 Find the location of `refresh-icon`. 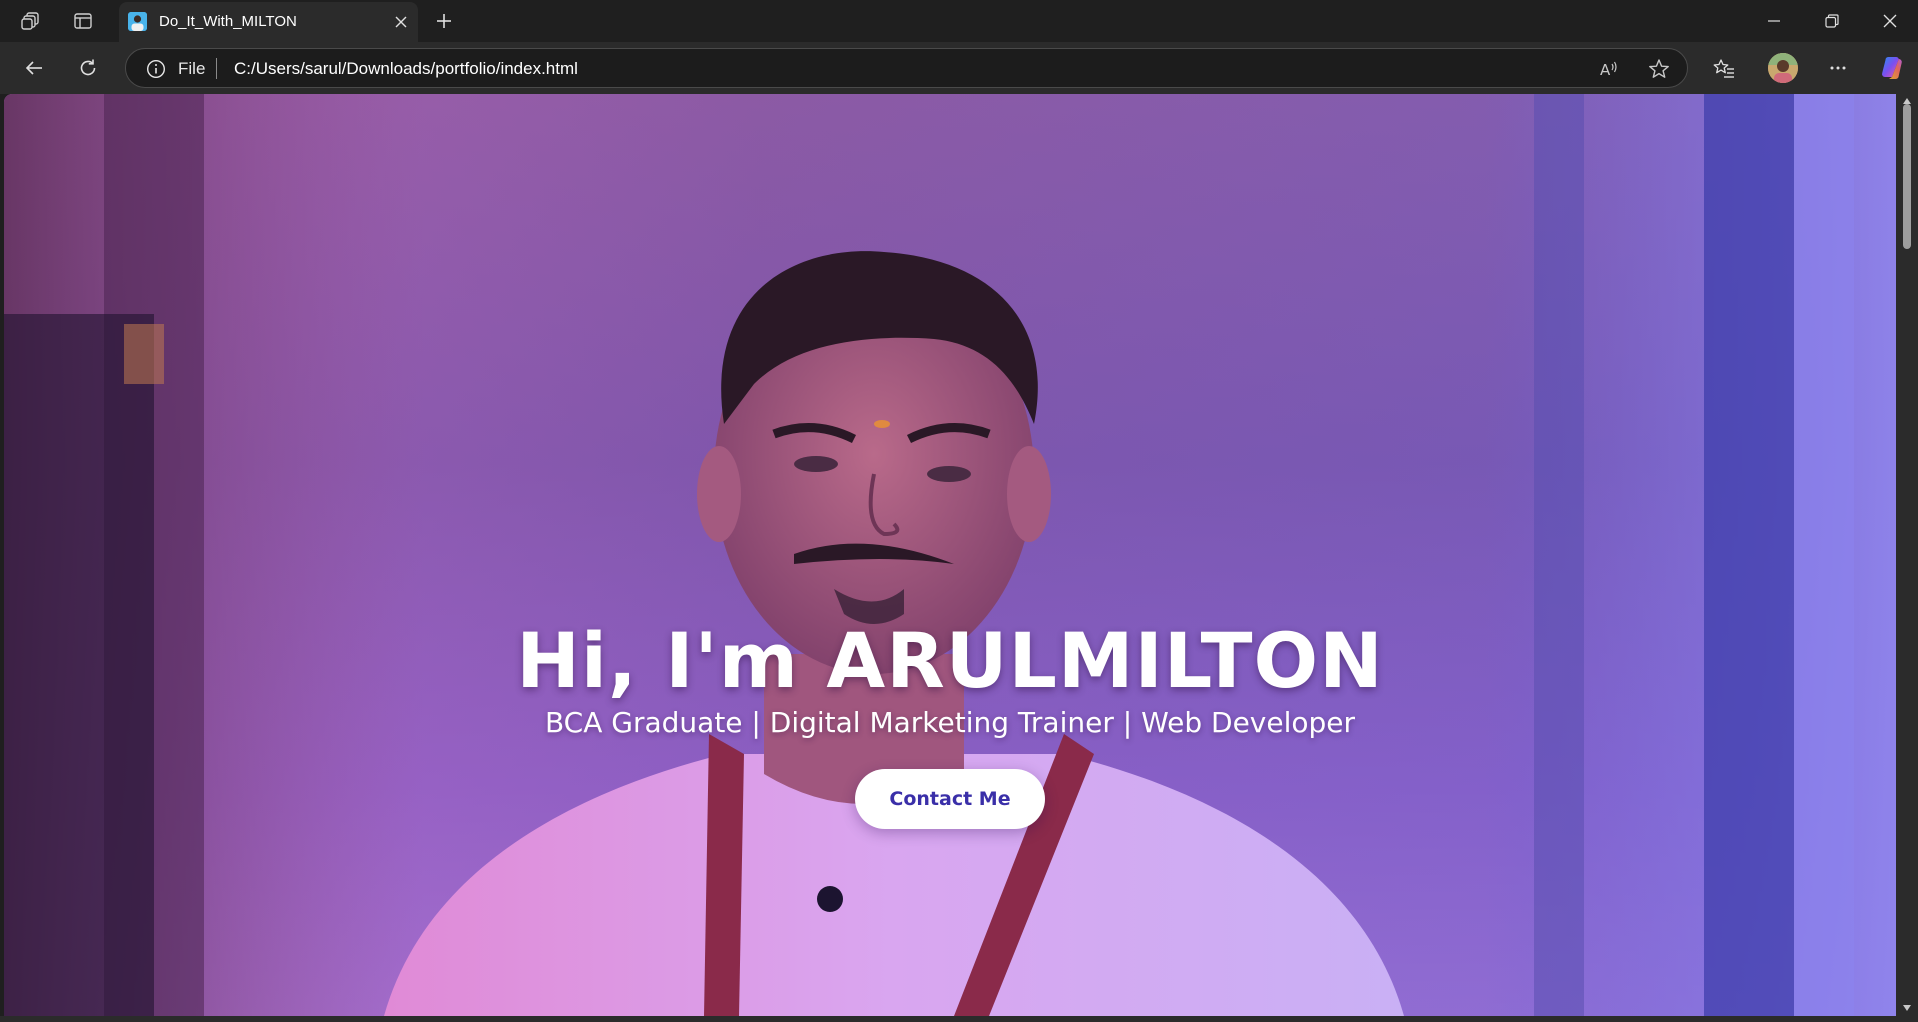

refresh-icon is located at coordinates (88, 68).